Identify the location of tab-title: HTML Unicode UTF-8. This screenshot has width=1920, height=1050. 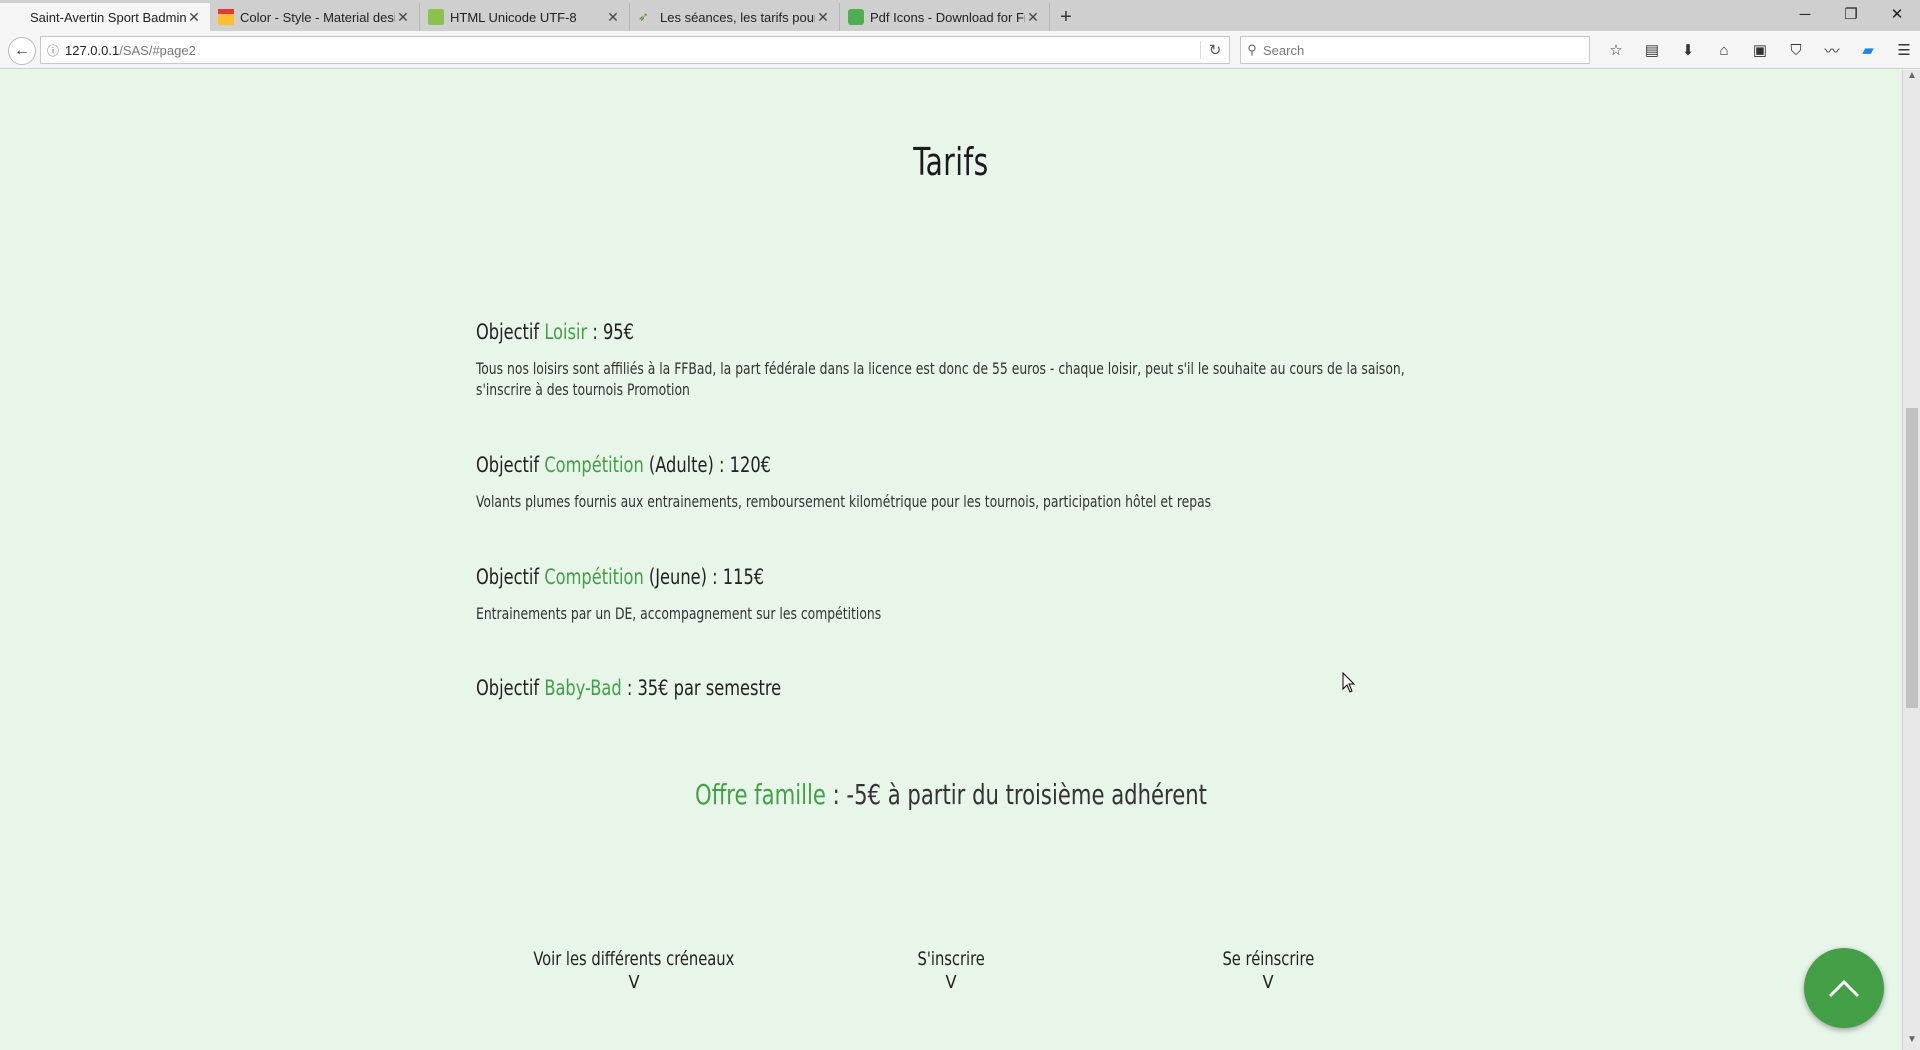
(513, 17).